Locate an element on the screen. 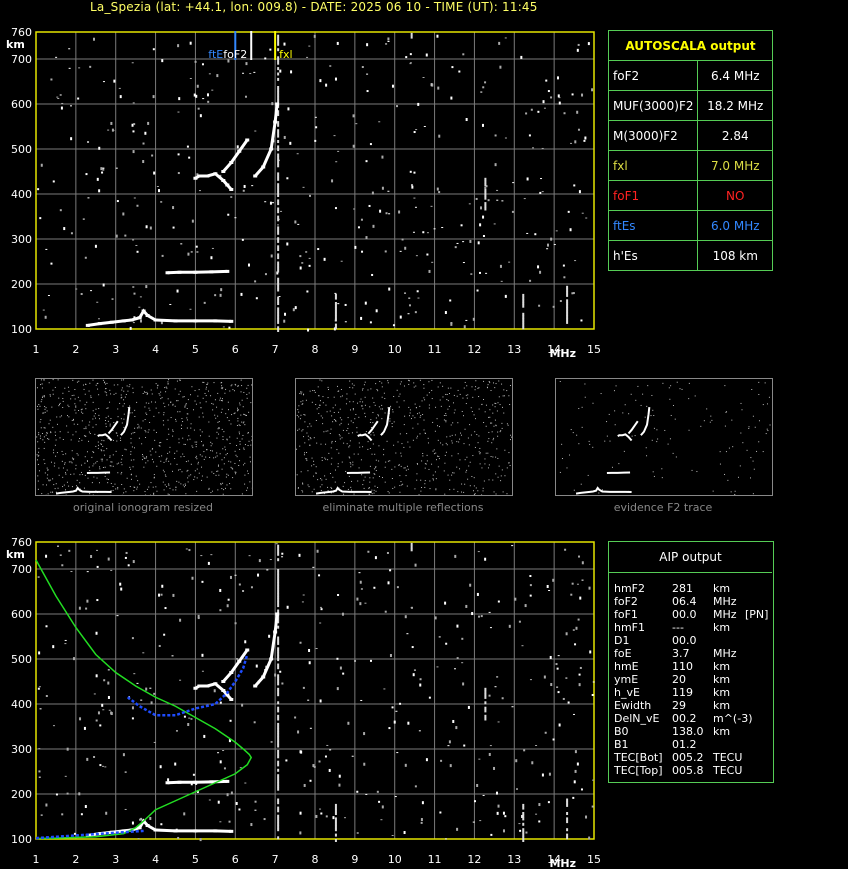 The width and height of the screenshot is (848, 869). aip-unit: km is located at coordinates (722, 679).